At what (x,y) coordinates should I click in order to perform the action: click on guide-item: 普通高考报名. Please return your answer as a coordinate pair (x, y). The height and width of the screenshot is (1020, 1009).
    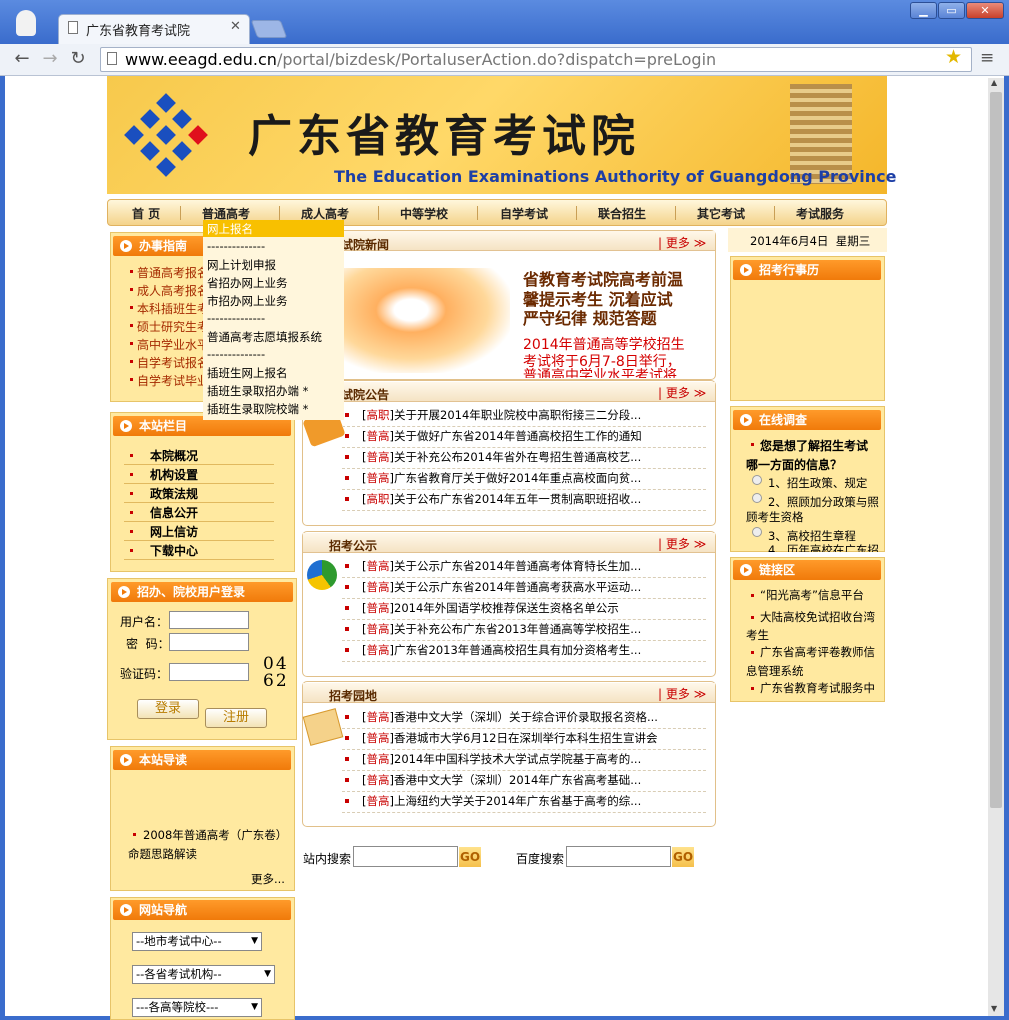
    Looking at the image, I should click on (173, 272).